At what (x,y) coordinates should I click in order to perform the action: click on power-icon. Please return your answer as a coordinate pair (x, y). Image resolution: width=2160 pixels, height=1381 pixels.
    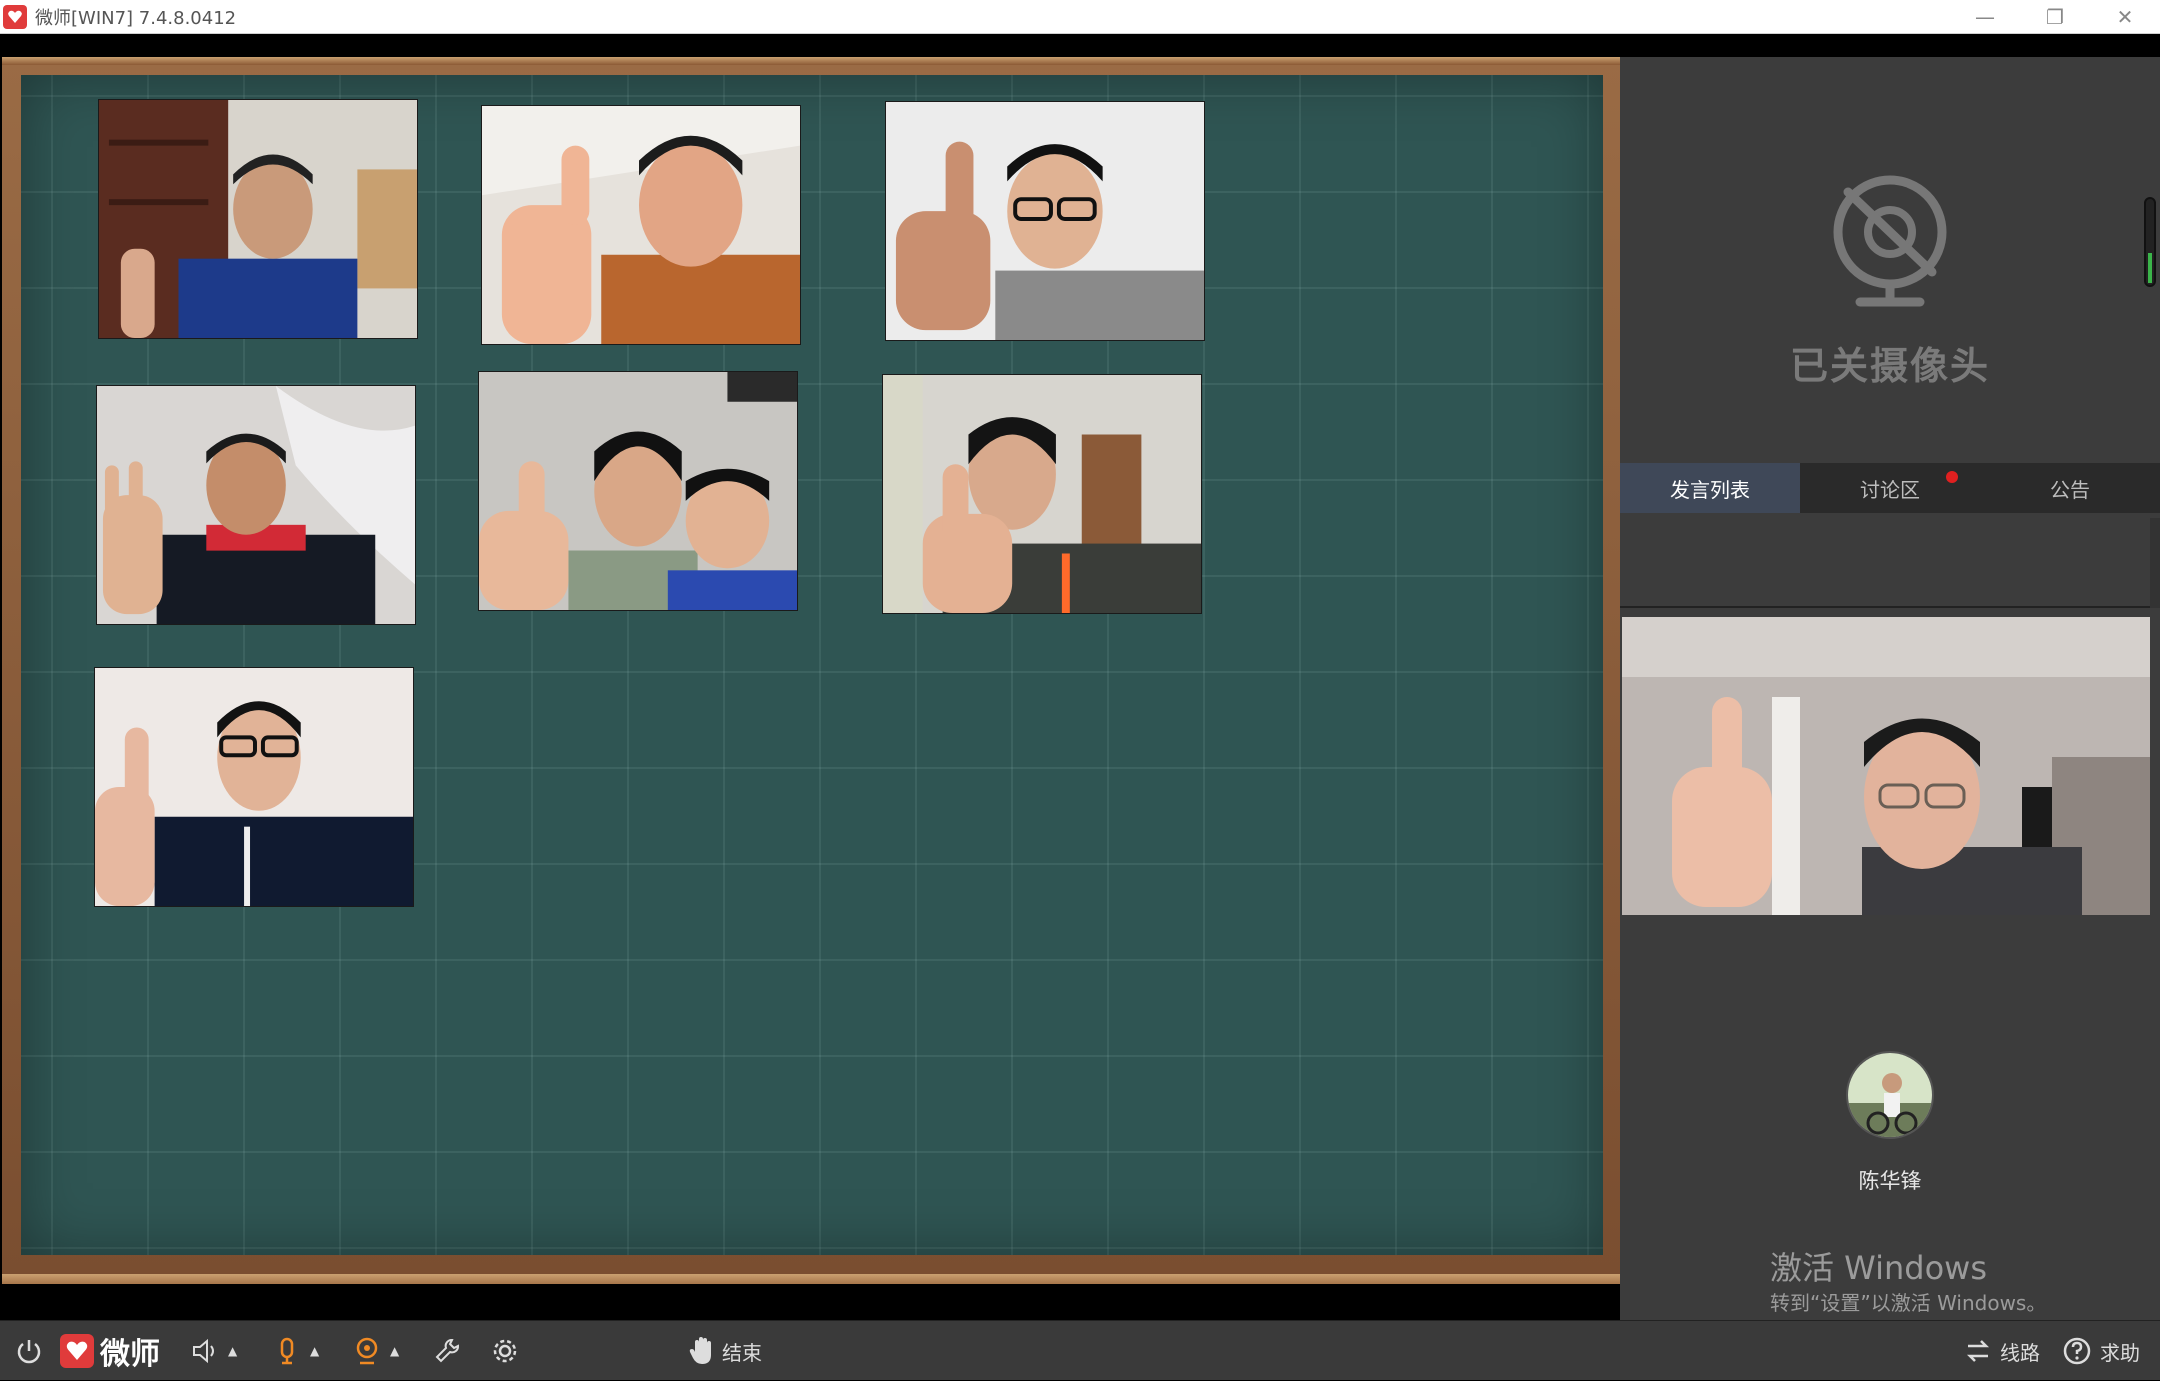
    Looking at the image, I should click on (29, 1352).